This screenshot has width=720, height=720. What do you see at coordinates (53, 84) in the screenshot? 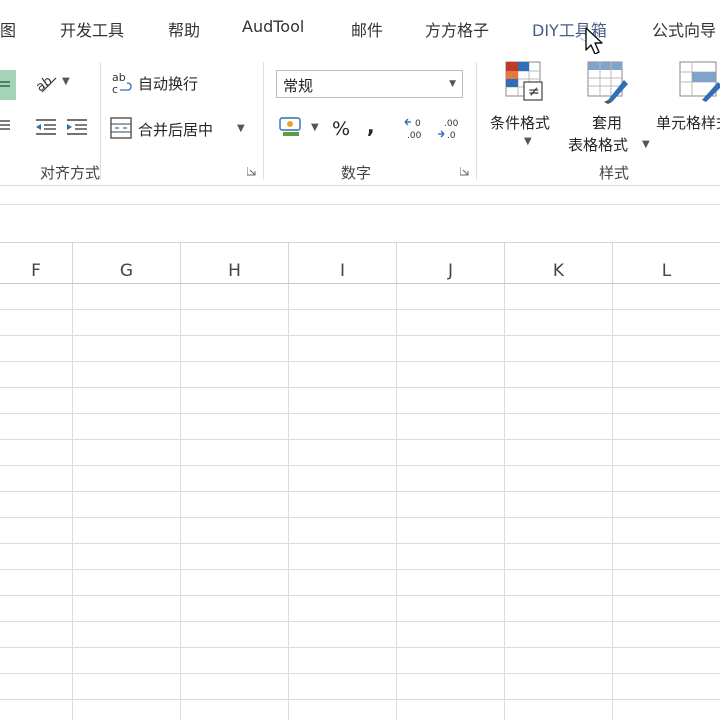
I see `orientation-button: ab ▼` at bounding box center [53, 84].